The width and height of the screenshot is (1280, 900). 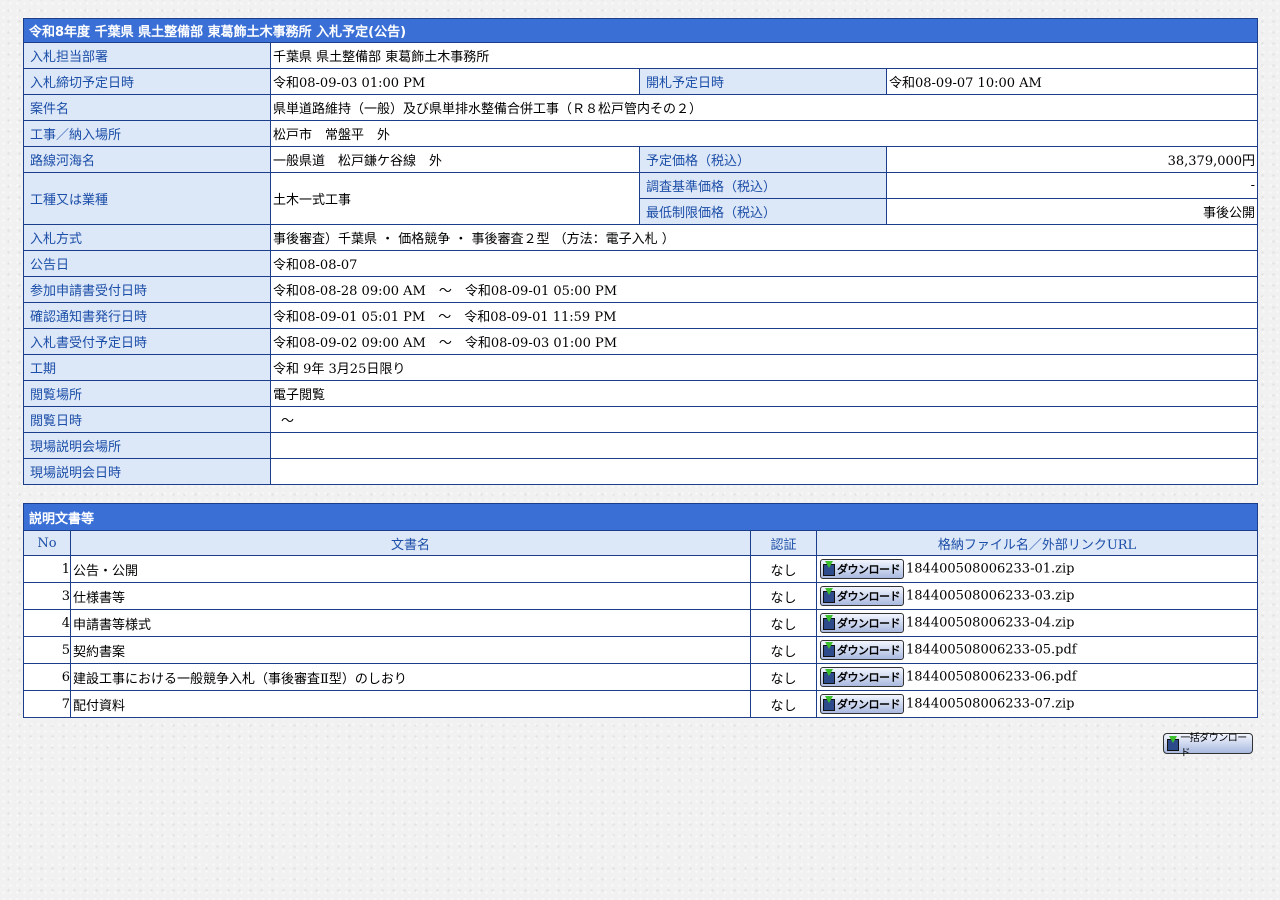 I want to click on doc-file-name: 184400508006233-03.zip, so click(x=990, y=596).